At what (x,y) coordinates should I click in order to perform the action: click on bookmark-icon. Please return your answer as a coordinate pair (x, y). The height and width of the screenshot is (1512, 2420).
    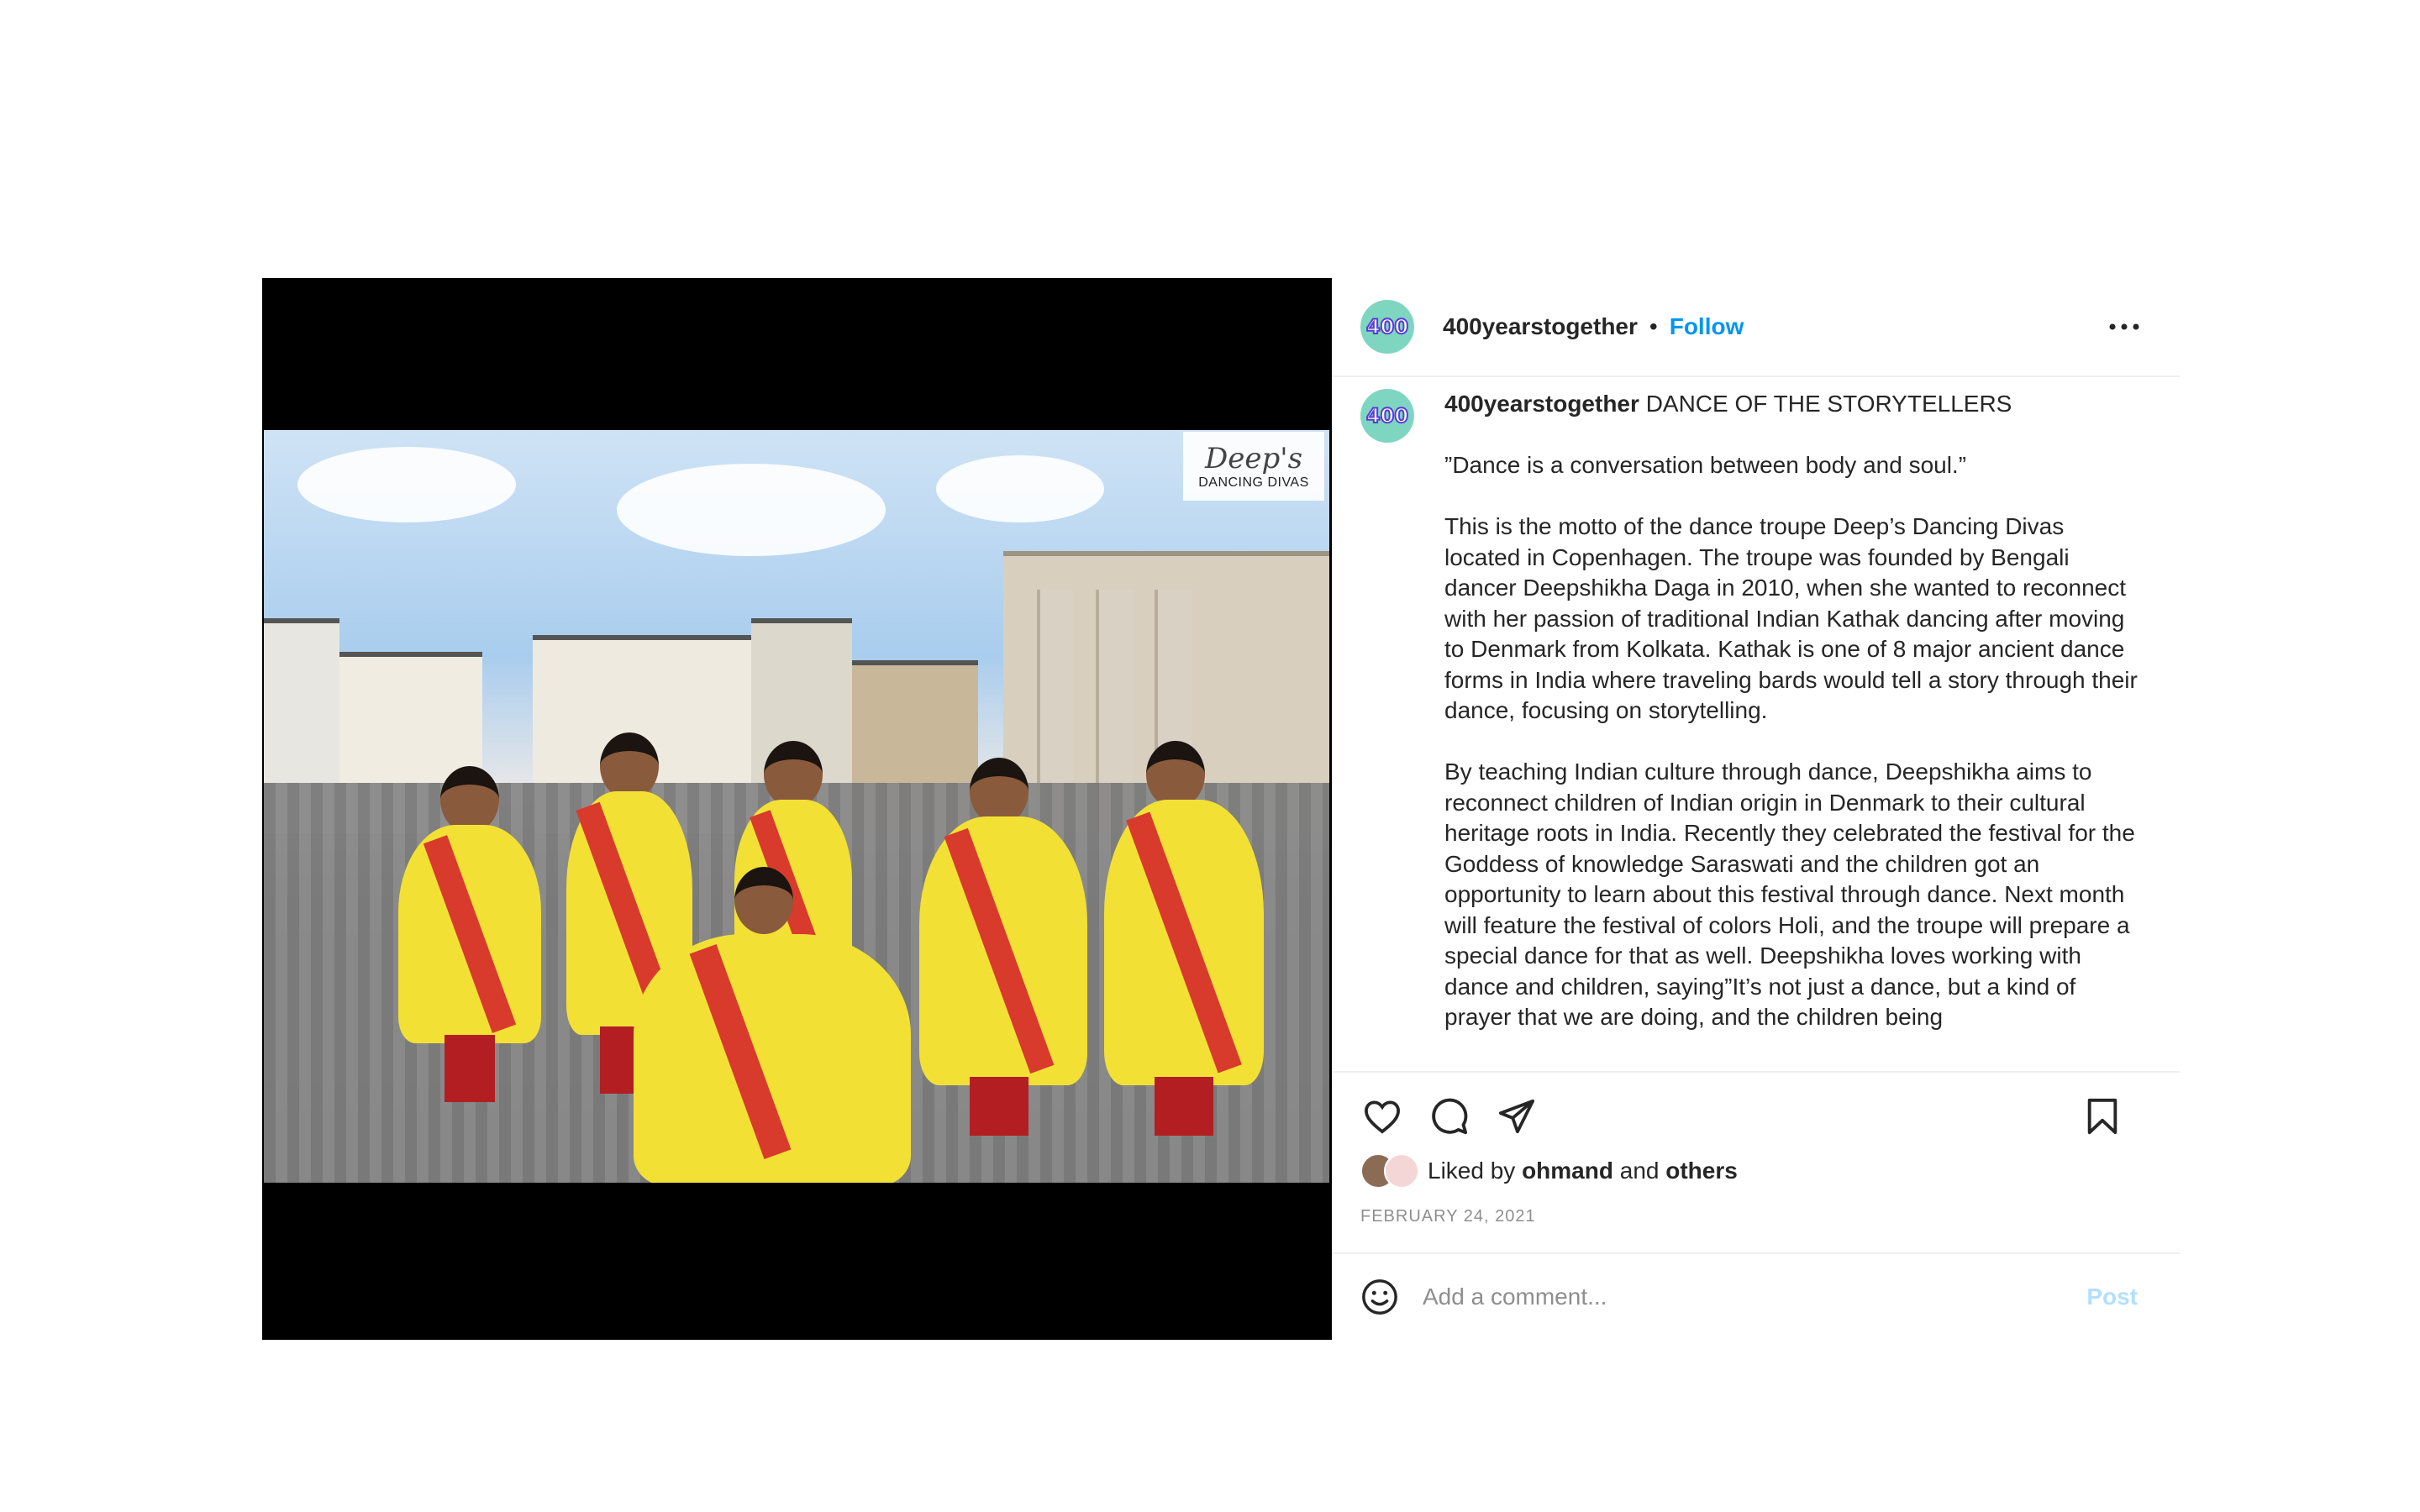
    Looking at the image, I should click on (2102, 1116).